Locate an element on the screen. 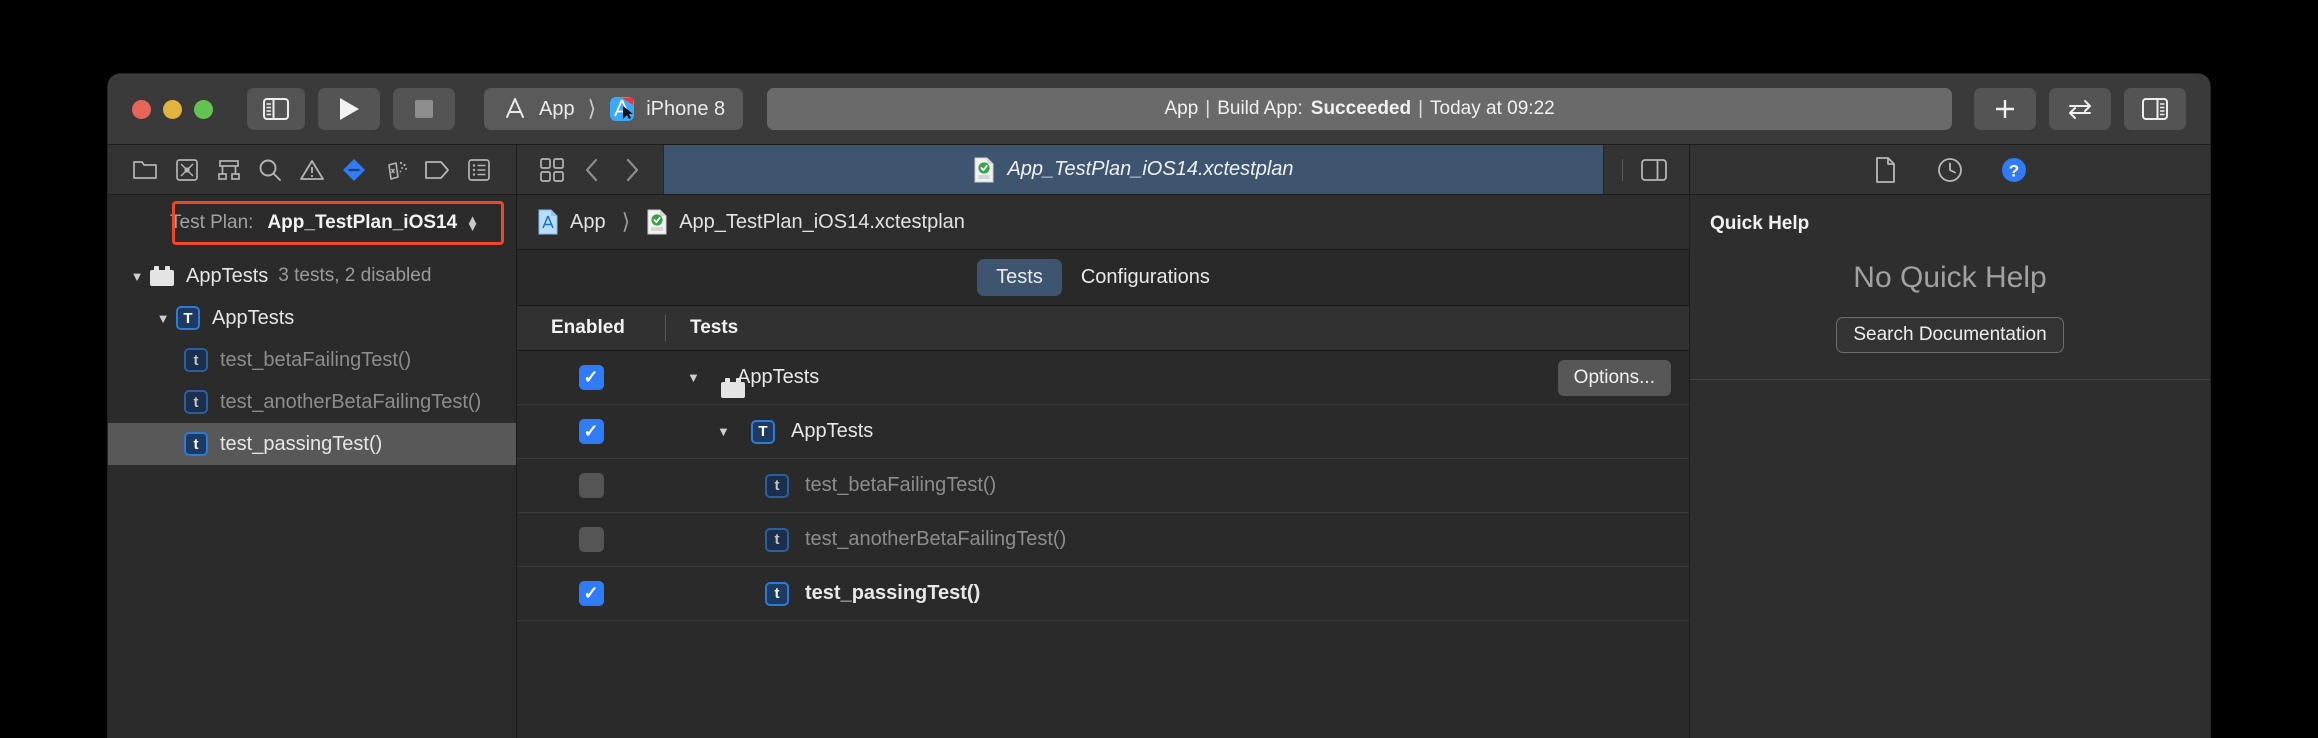 This screenshot has height=738, width=2318. status-result: Succeeded is located at coordinates (1361, 108).